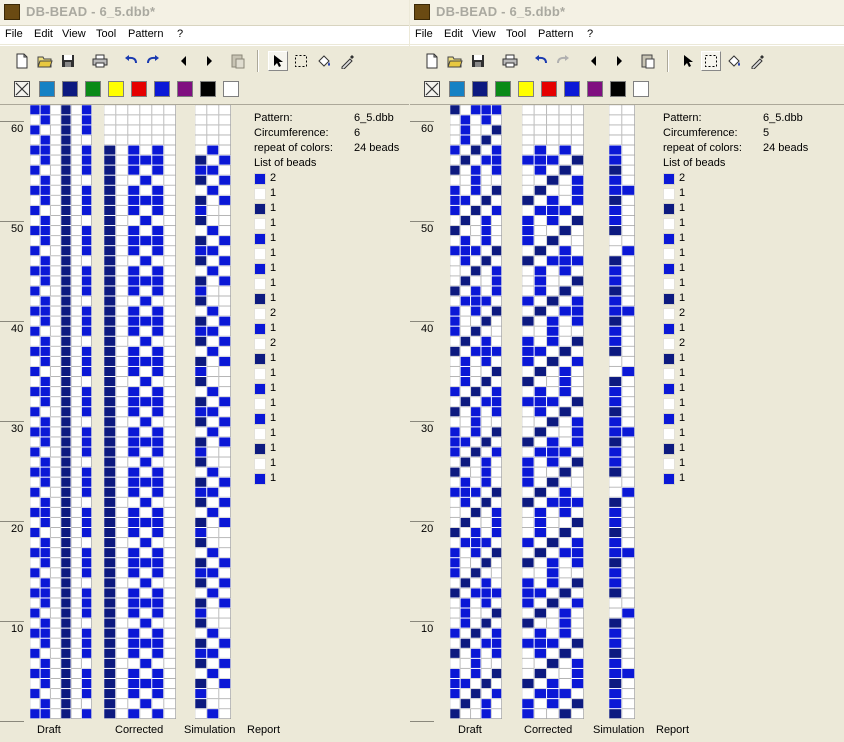 Image resolution: width=844 pixels, height=742 pixels. I want to click on label-report: Report, so click(673, 730).